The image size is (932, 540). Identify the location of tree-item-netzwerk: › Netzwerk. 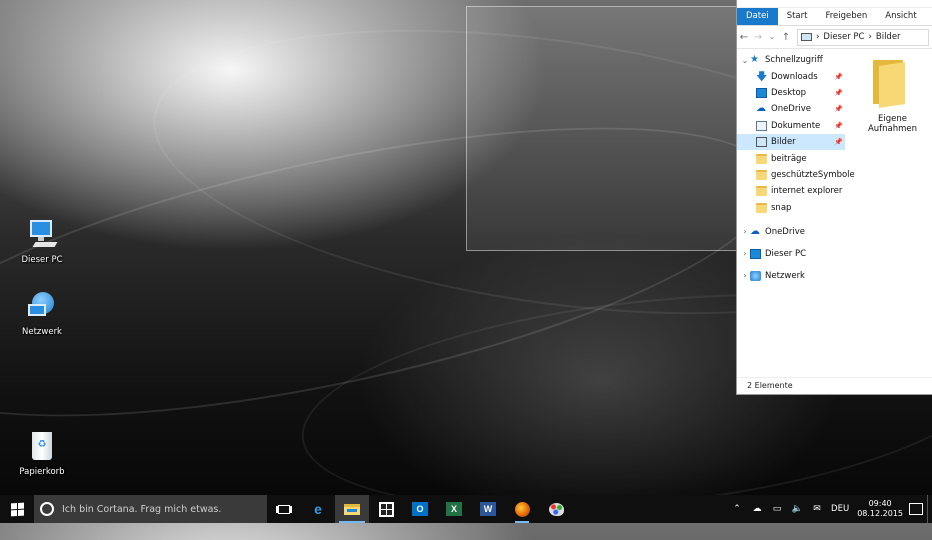
(791, 276).